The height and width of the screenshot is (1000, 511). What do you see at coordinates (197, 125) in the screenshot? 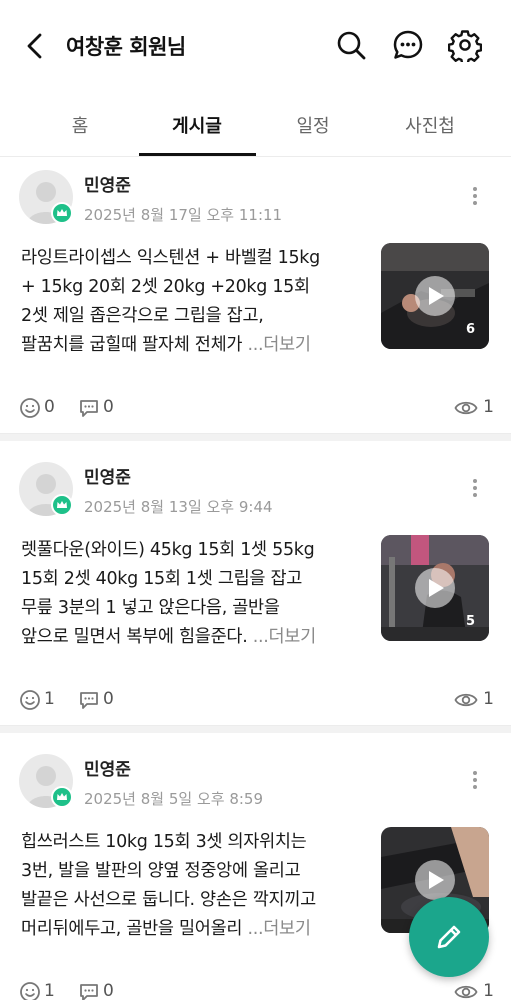
I see `tab-posts: 게시글` at bounding box center [197, 125].